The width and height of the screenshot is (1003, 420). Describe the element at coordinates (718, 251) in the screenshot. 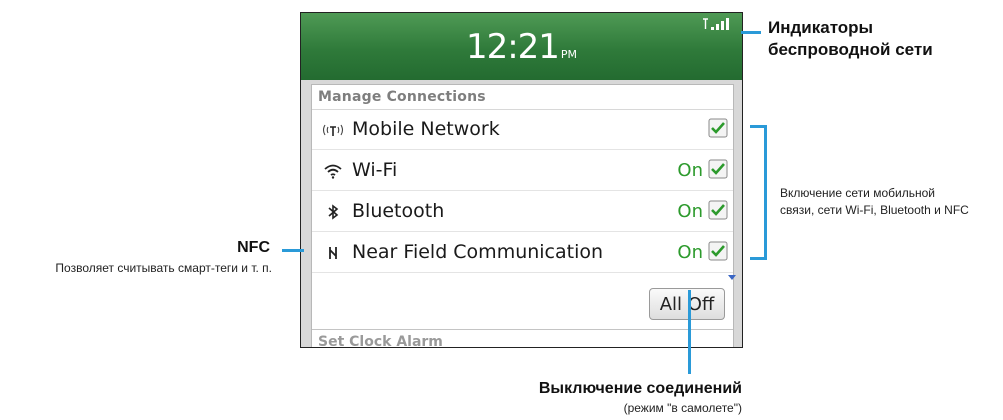

I see `nfc-checkbox` at that location.